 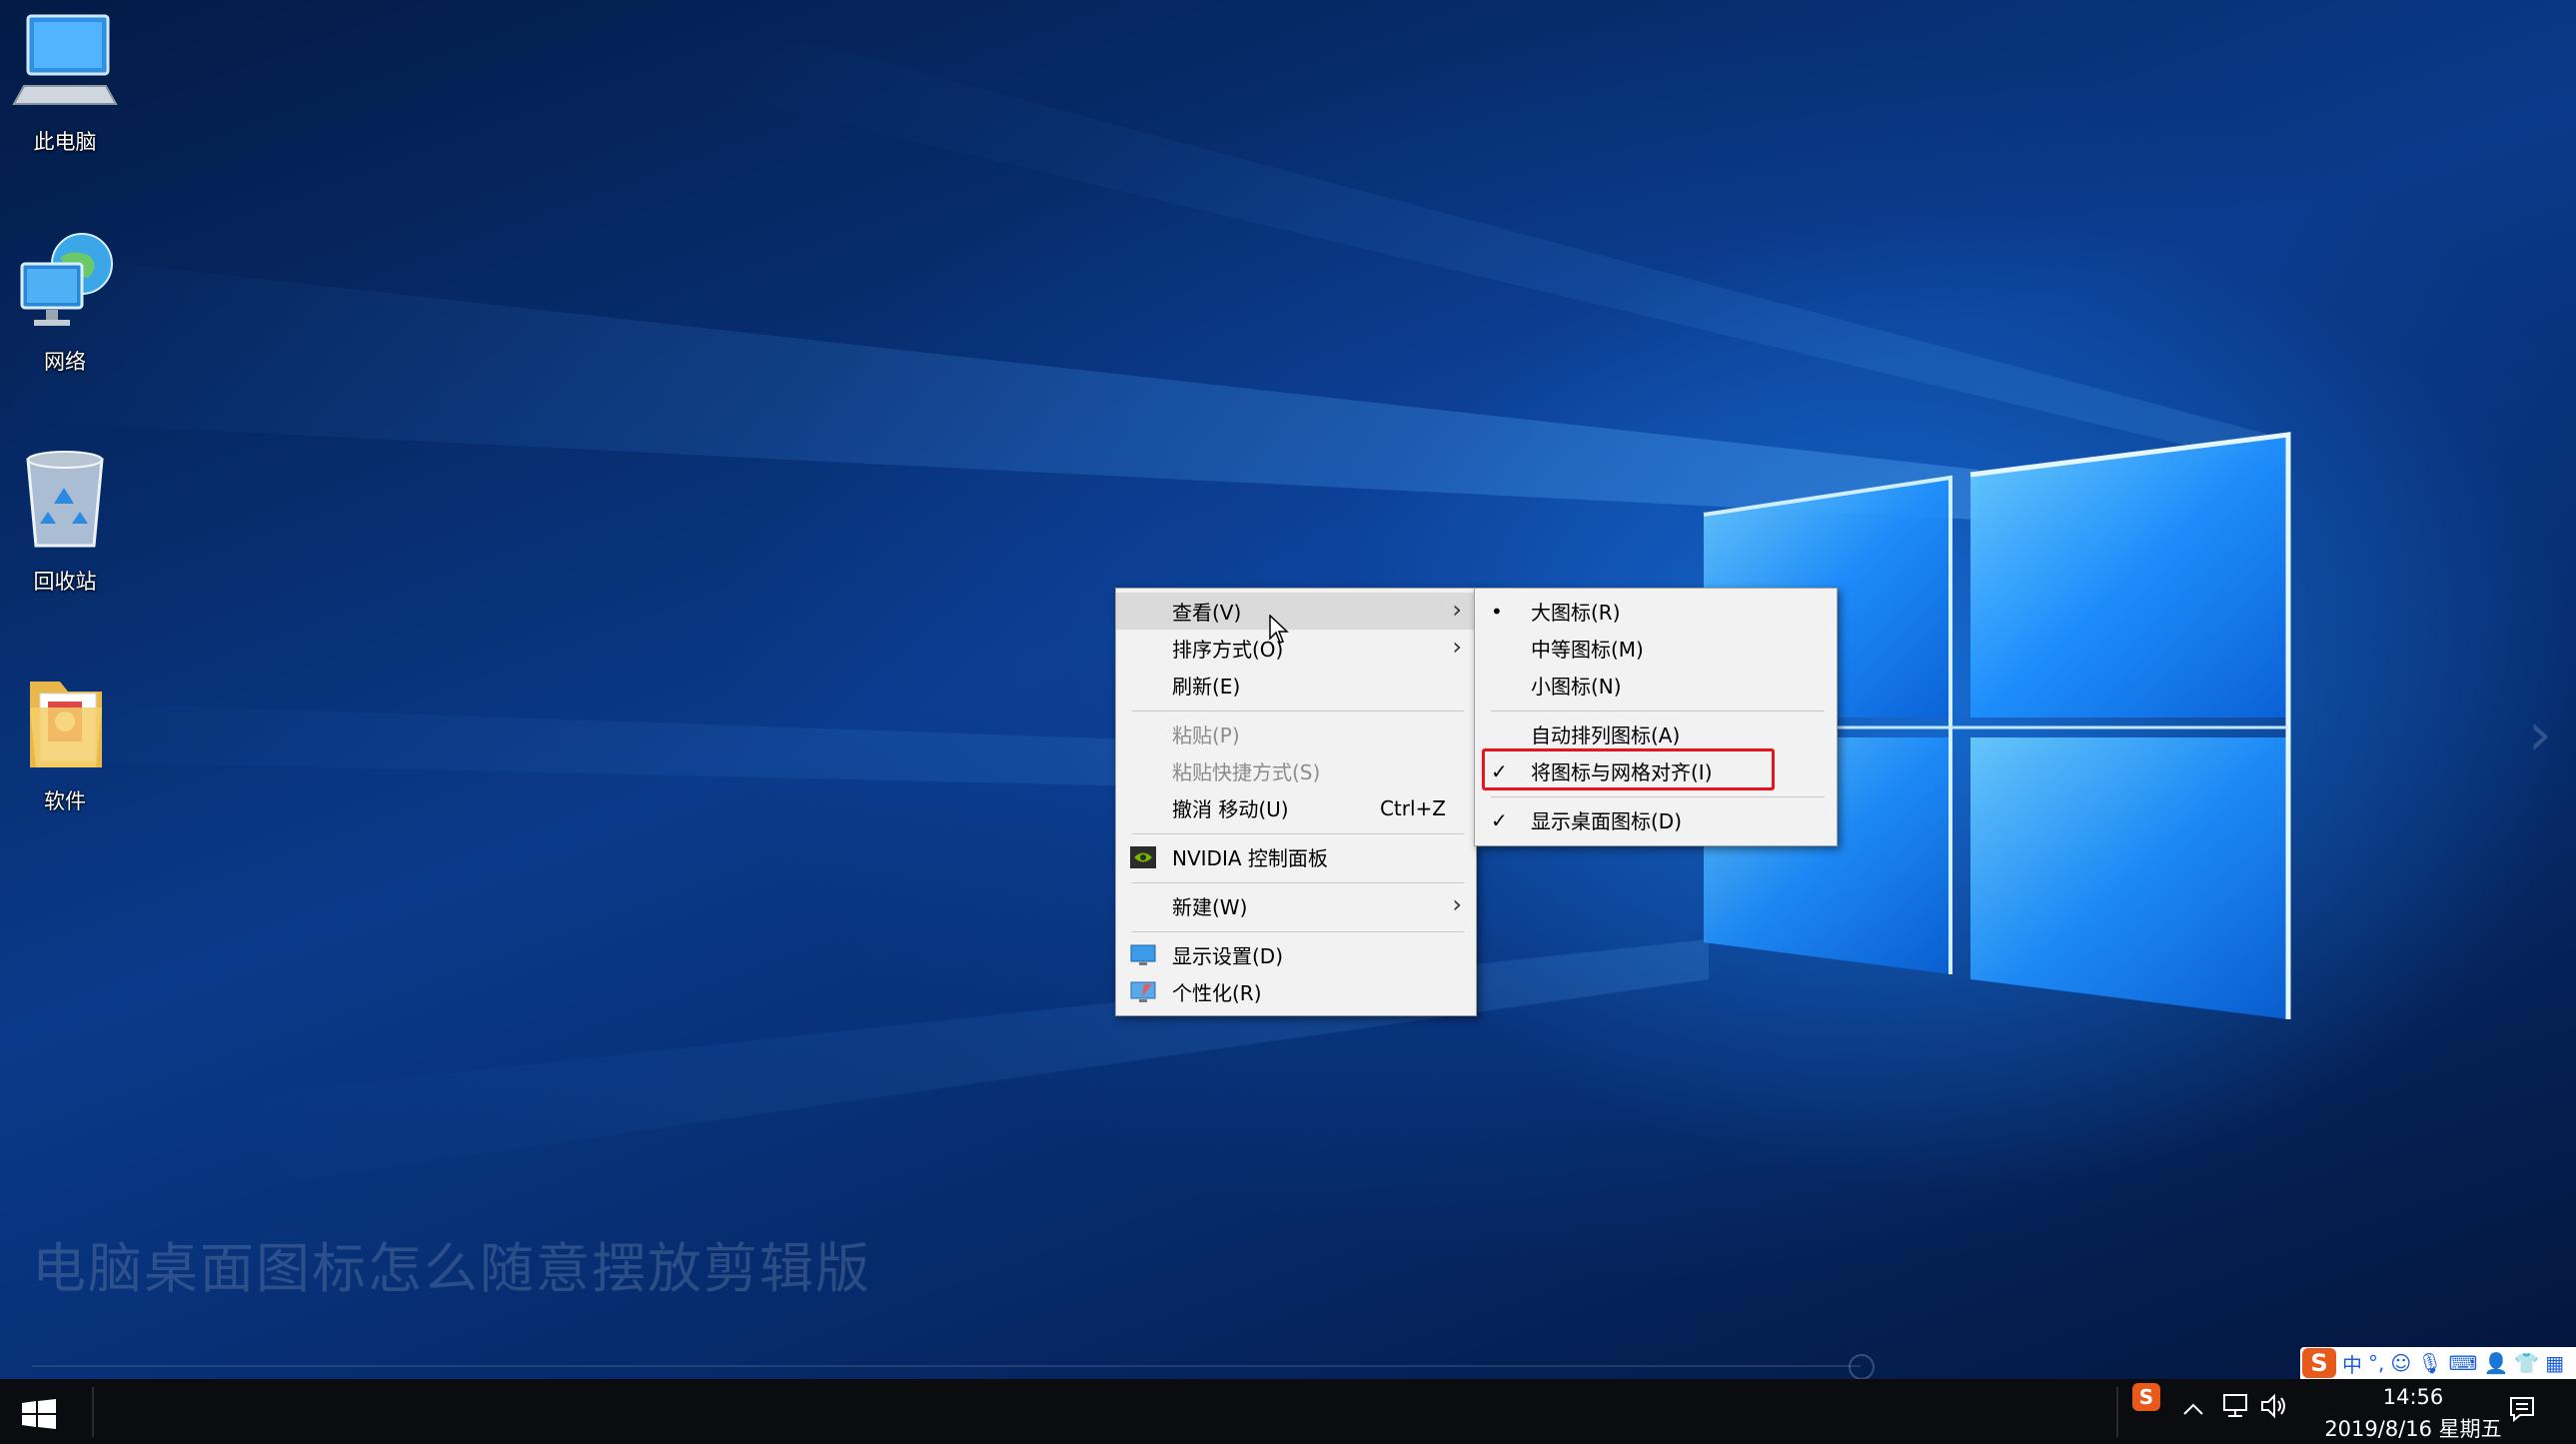 I want to click on checkmark-icon: ✓, so click(x=1499, y=819).